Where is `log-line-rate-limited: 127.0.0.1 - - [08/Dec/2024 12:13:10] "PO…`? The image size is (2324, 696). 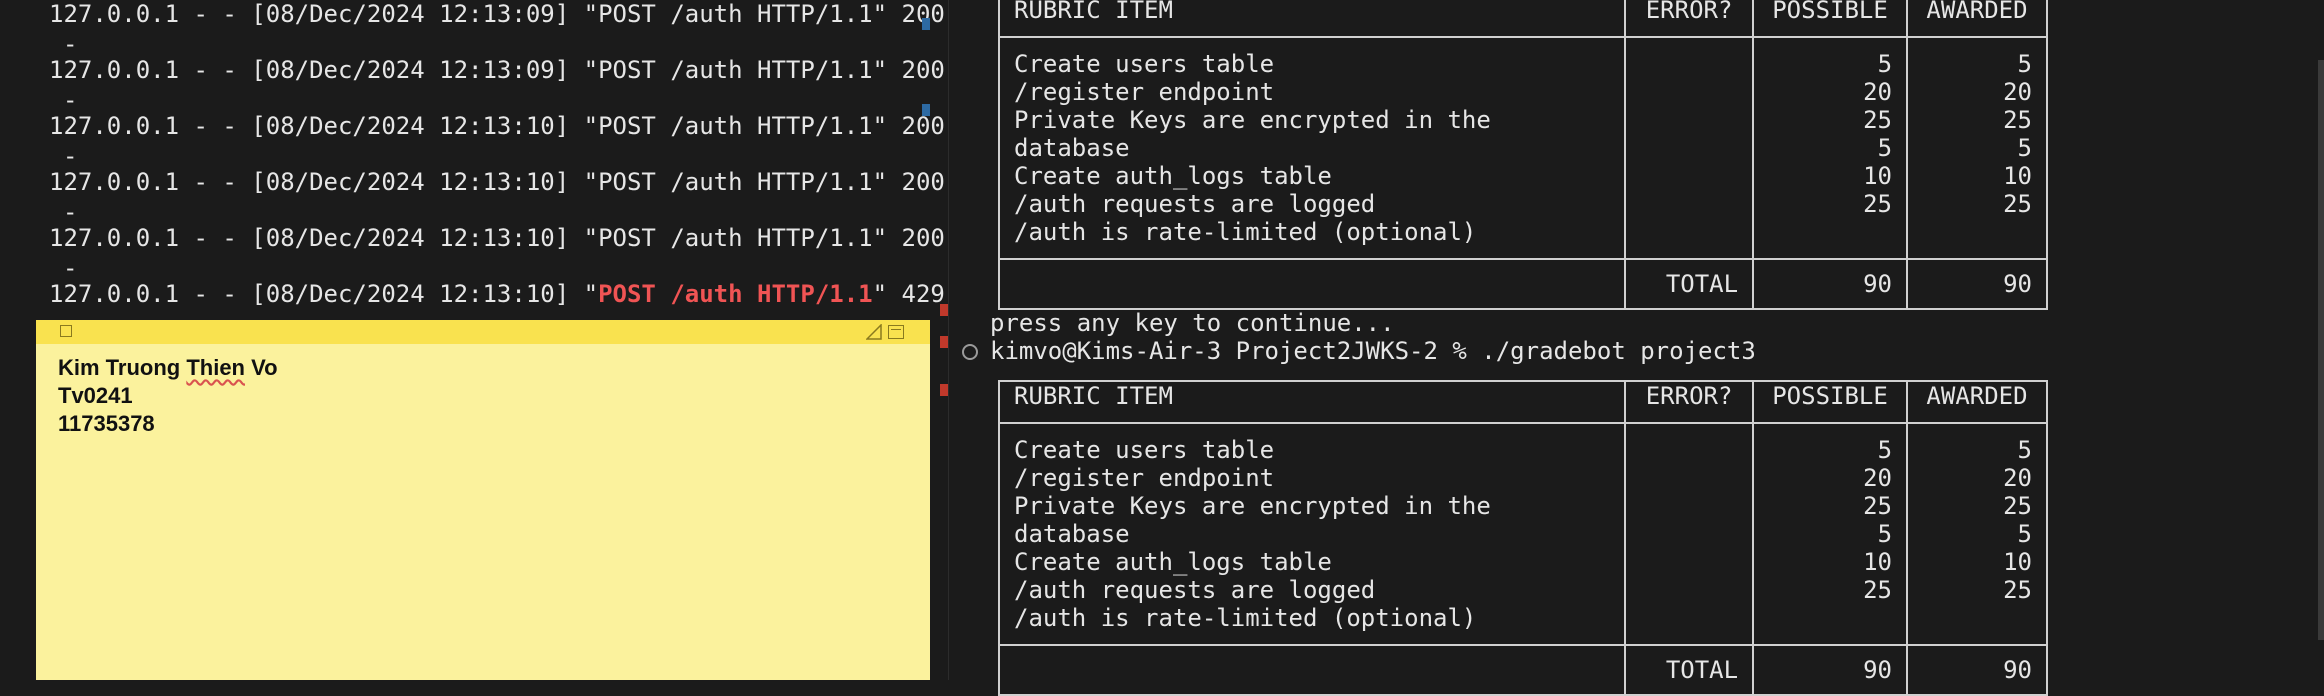 log-line-rate-limited: 127.0.0.1 - - [08/Dec/2024 12:13:10] "PO… is located at coordinates (497, 294).